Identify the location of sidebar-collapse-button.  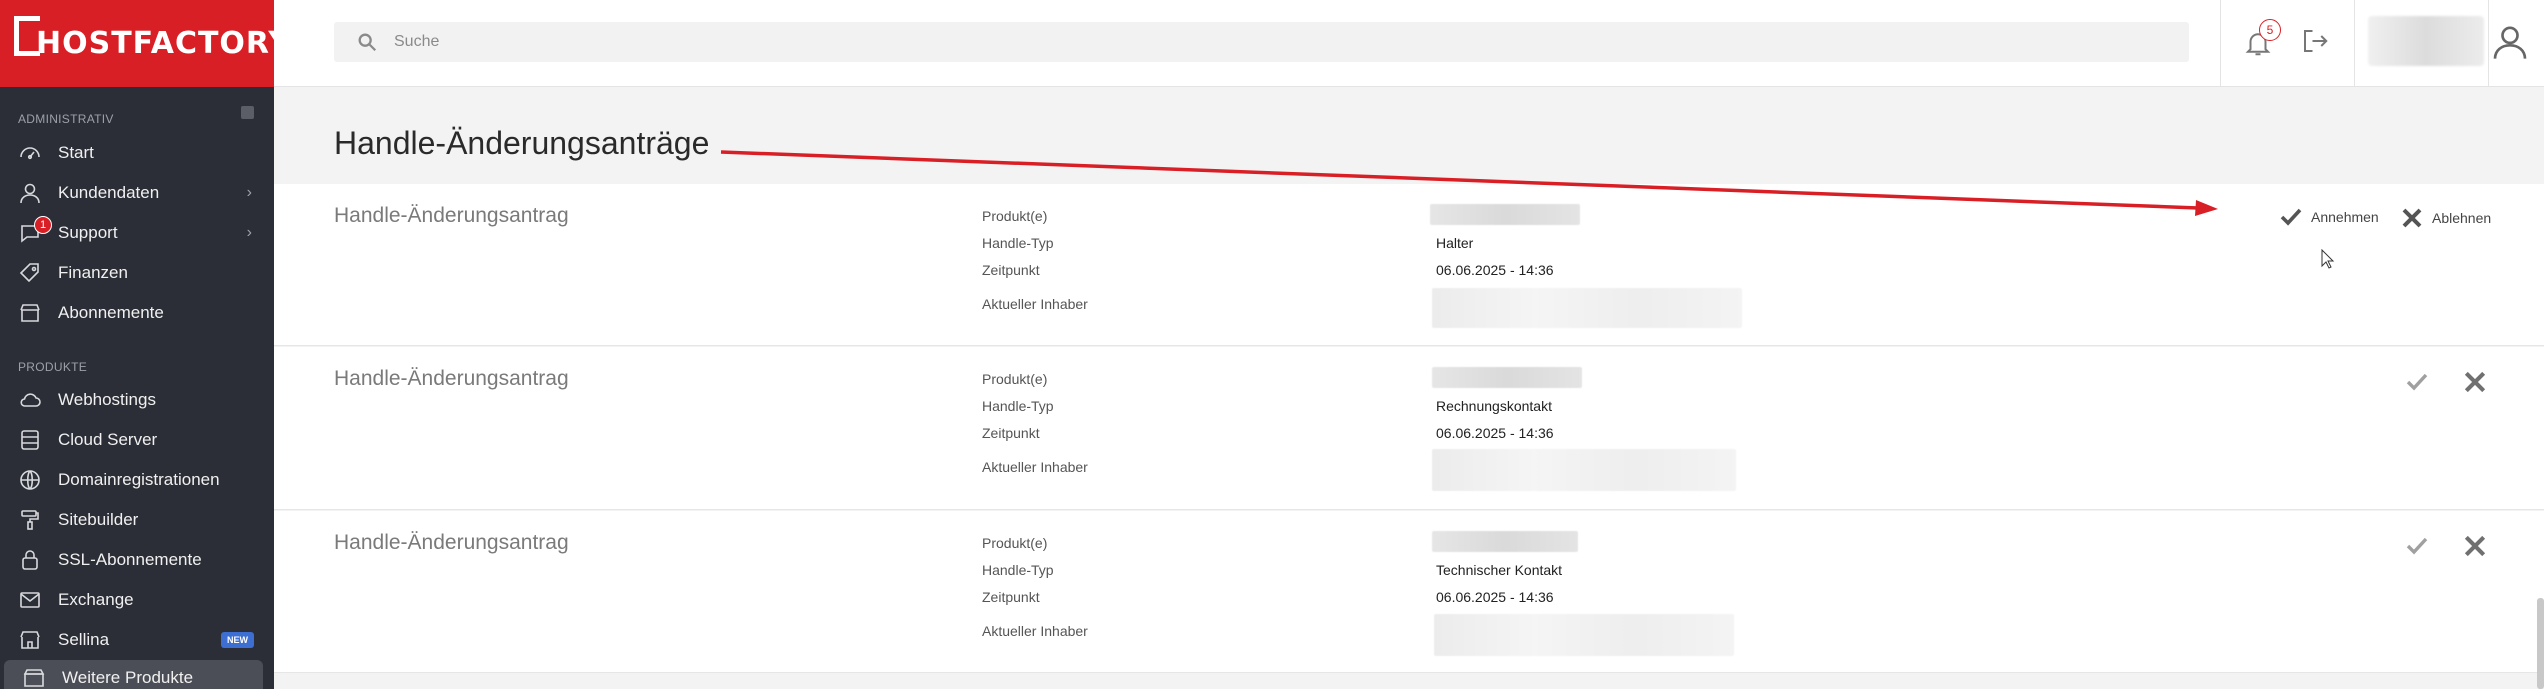
(247, 112).